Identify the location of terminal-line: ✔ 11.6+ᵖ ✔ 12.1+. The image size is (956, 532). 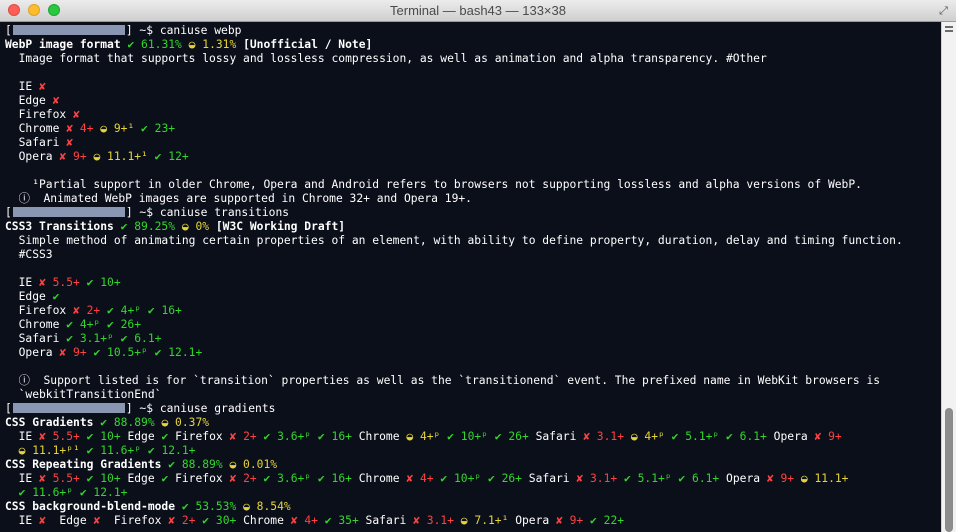
(66, 493).